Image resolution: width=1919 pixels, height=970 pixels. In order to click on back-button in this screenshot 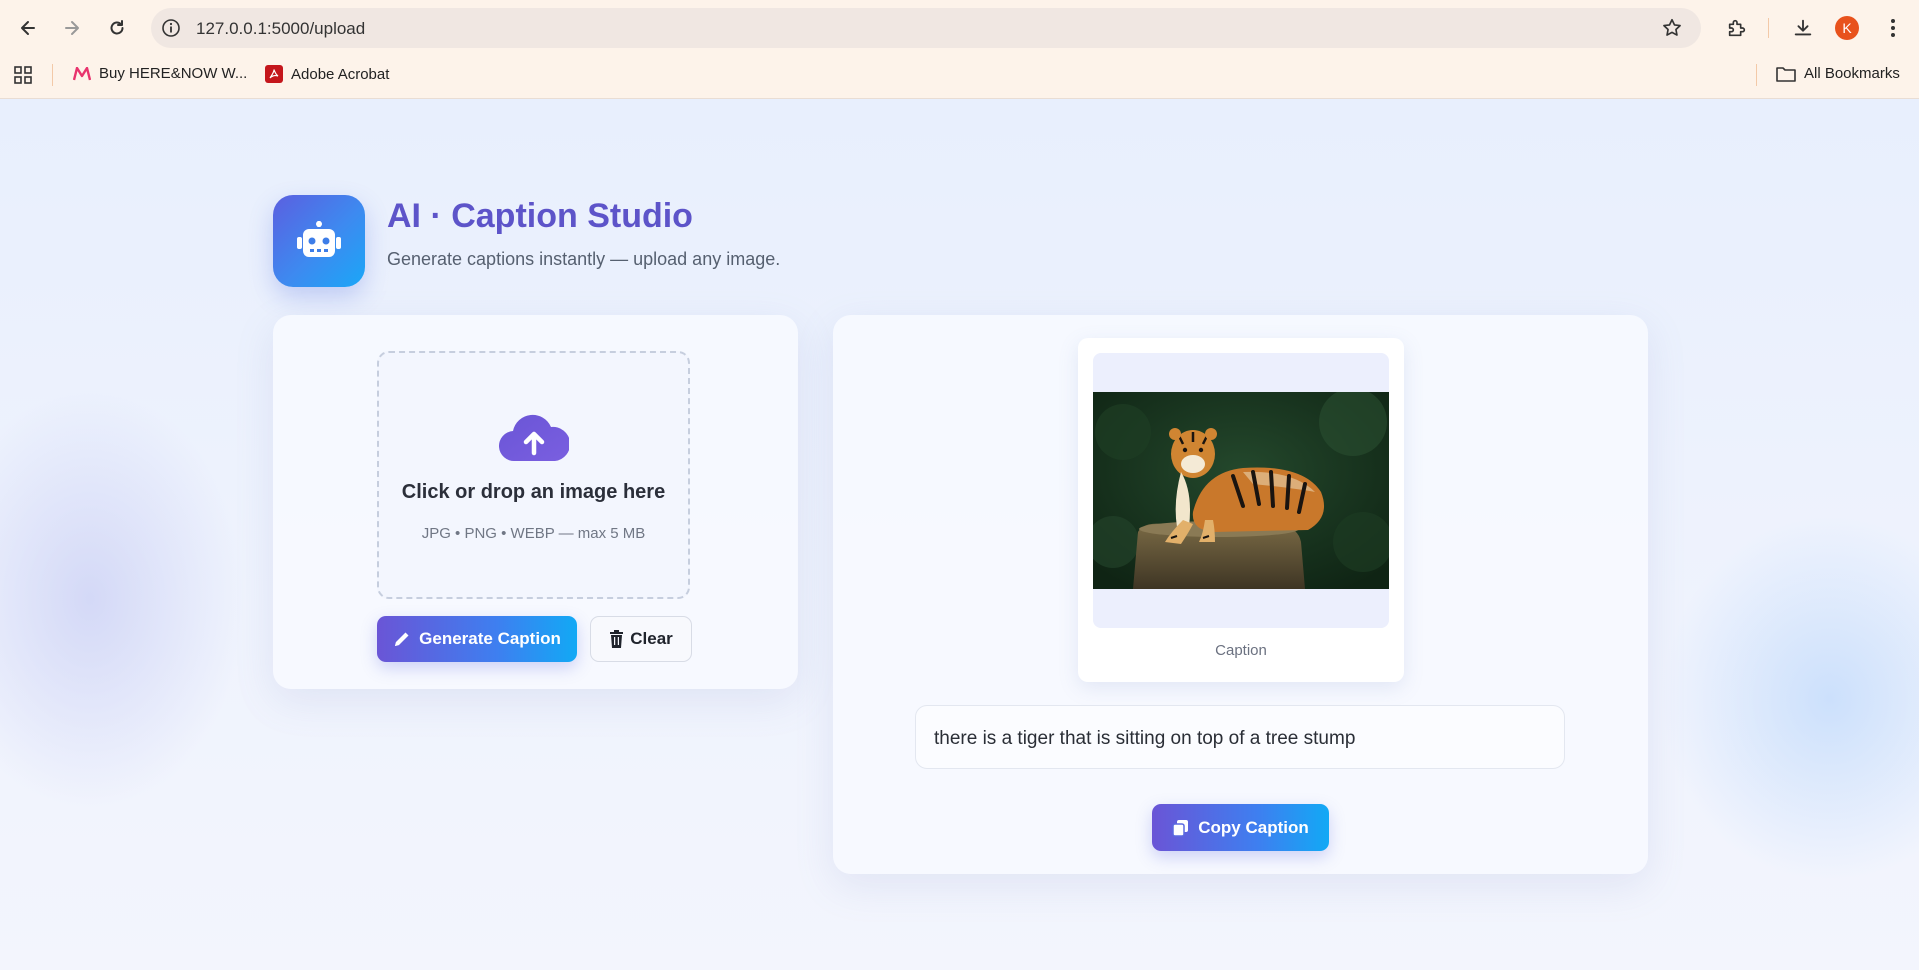, I will do `click(28, 28)`.